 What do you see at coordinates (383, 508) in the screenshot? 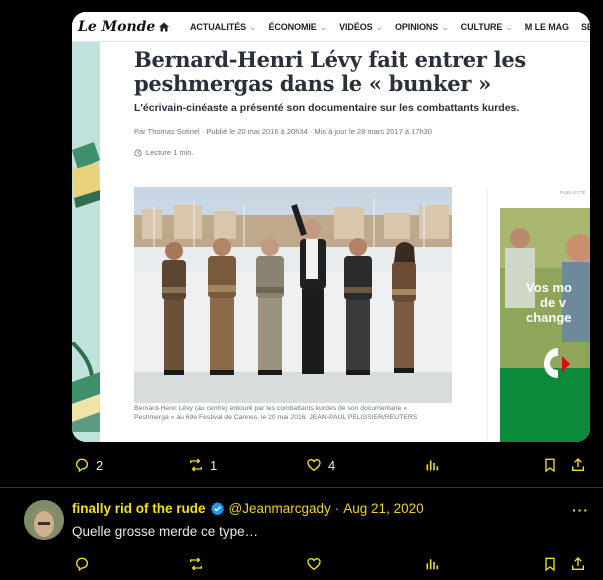
I see `reply-date: Aug 21, 2020` at bounding box center [383, 508].